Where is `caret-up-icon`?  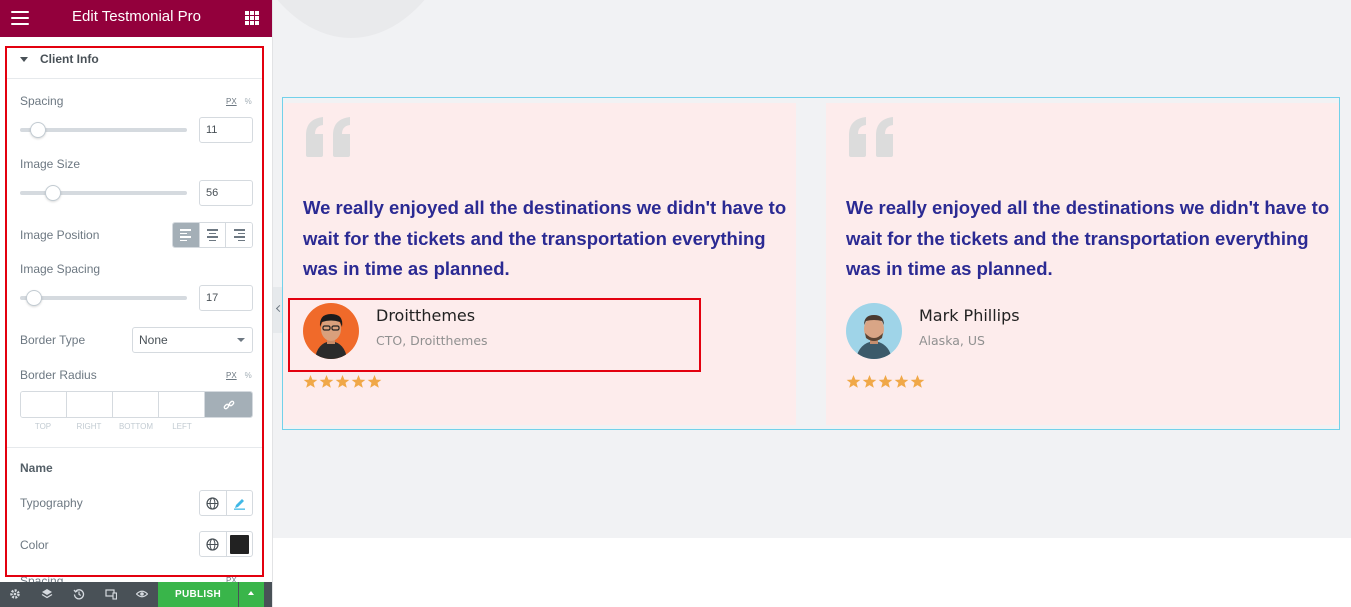
caret-up-icon is located at coordinates (251, 593).